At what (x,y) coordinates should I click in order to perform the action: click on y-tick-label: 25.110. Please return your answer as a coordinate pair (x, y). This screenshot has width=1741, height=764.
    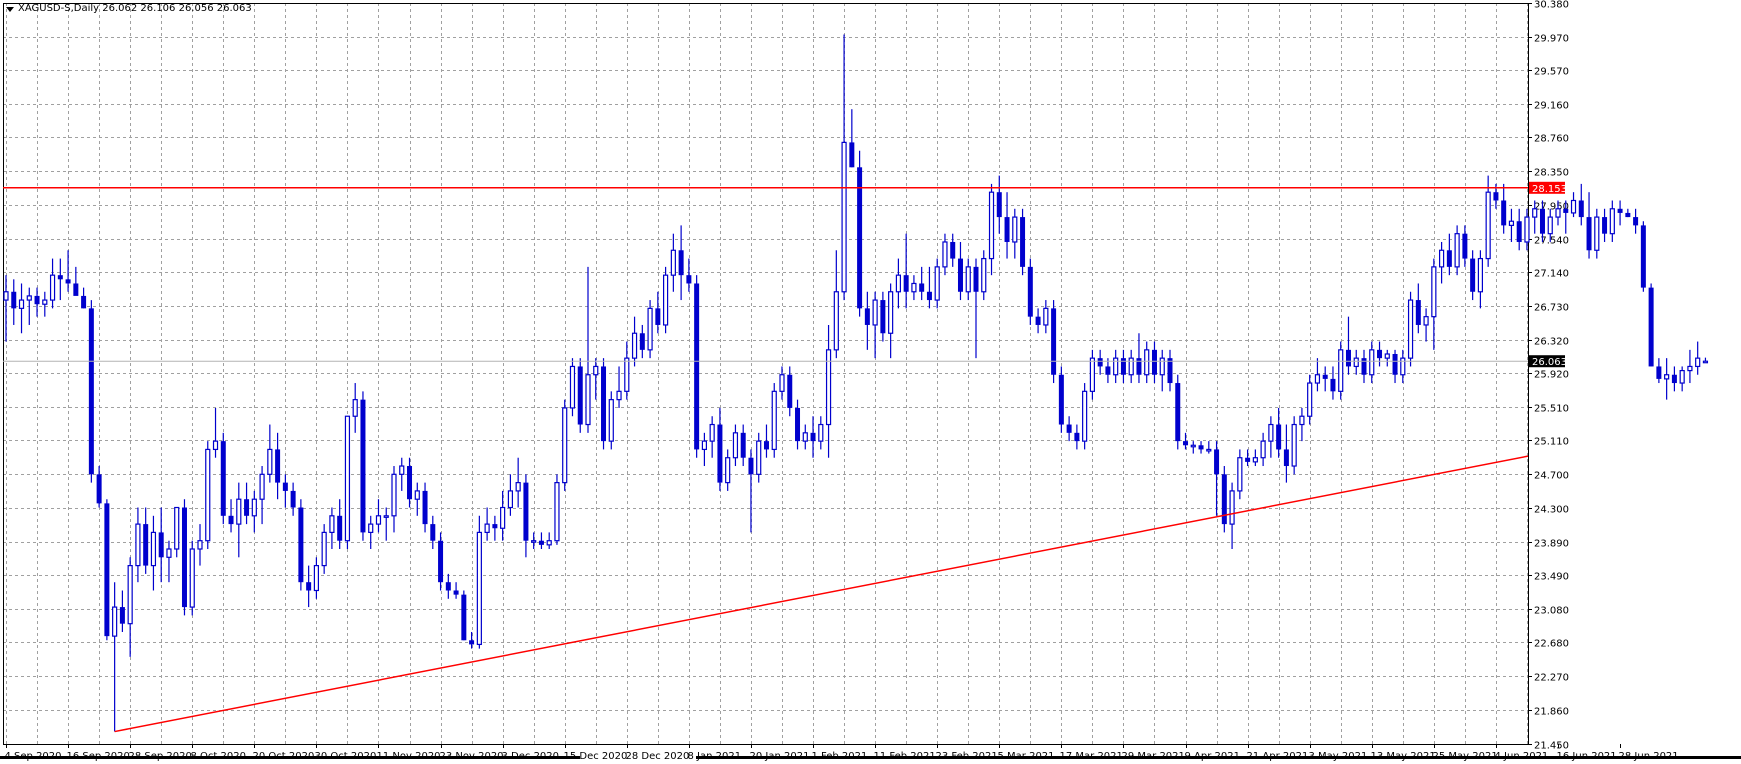
    Looking at the image, I should click on (1551, 442).